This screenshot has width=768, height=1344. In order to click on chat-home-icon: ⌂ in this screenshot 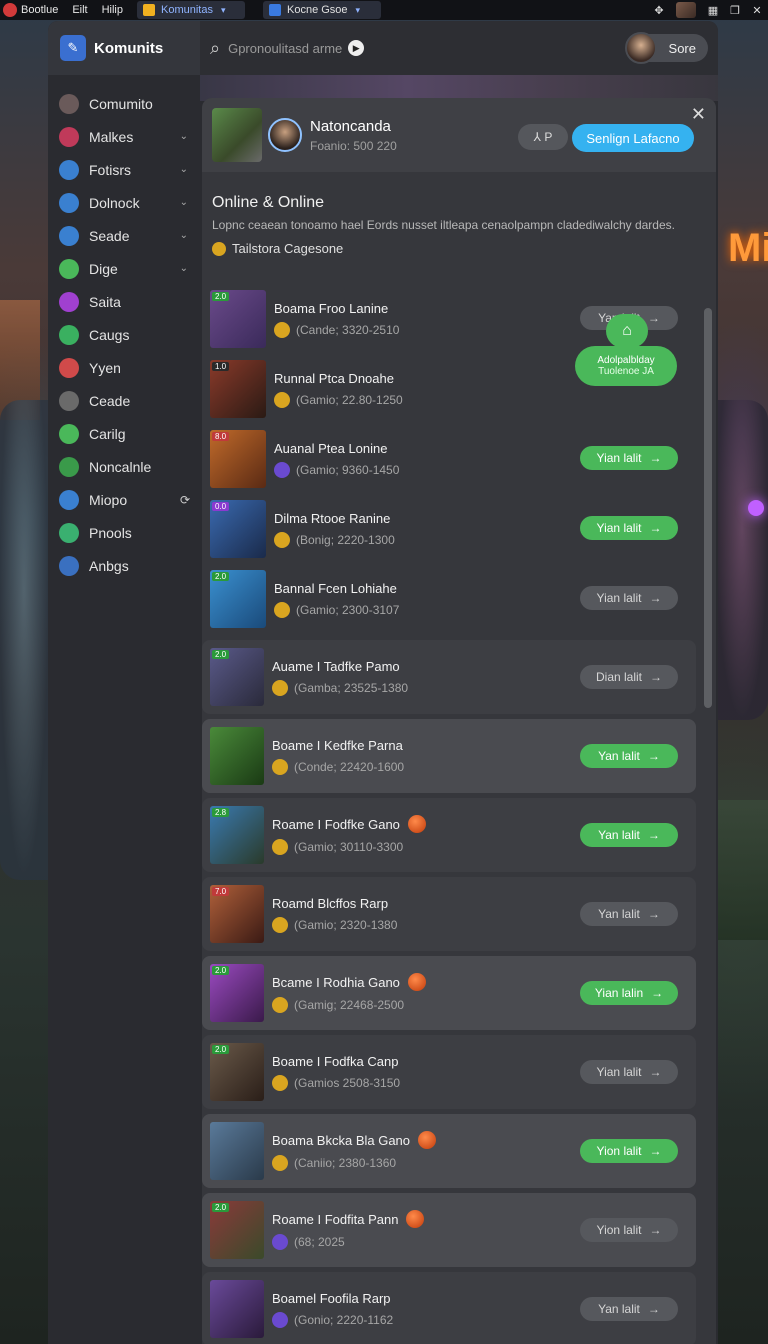, I will do `click(627, 331)`.